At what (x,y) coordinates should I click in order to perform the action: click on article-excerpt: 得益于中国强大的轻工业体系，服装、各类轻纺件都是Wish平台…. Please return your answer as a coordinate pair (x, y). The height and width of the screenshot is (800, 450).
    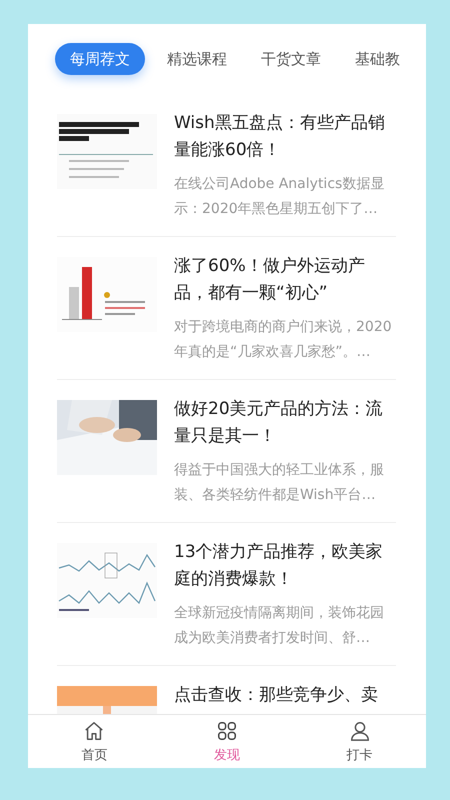
    Looking at the image, I should click on (279, 483).